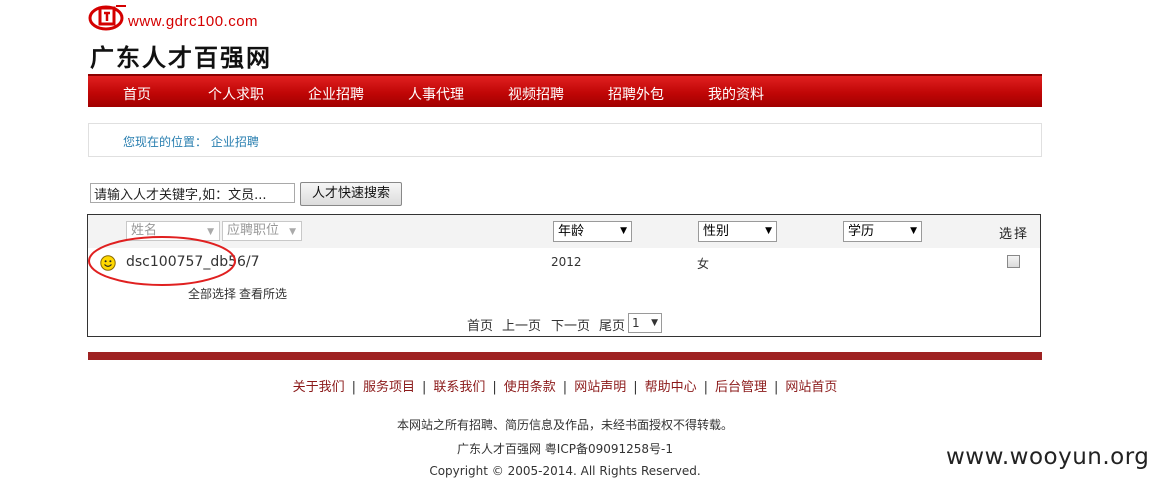  I want to click on age-select: 年龄 ▼, so click(592, 231).